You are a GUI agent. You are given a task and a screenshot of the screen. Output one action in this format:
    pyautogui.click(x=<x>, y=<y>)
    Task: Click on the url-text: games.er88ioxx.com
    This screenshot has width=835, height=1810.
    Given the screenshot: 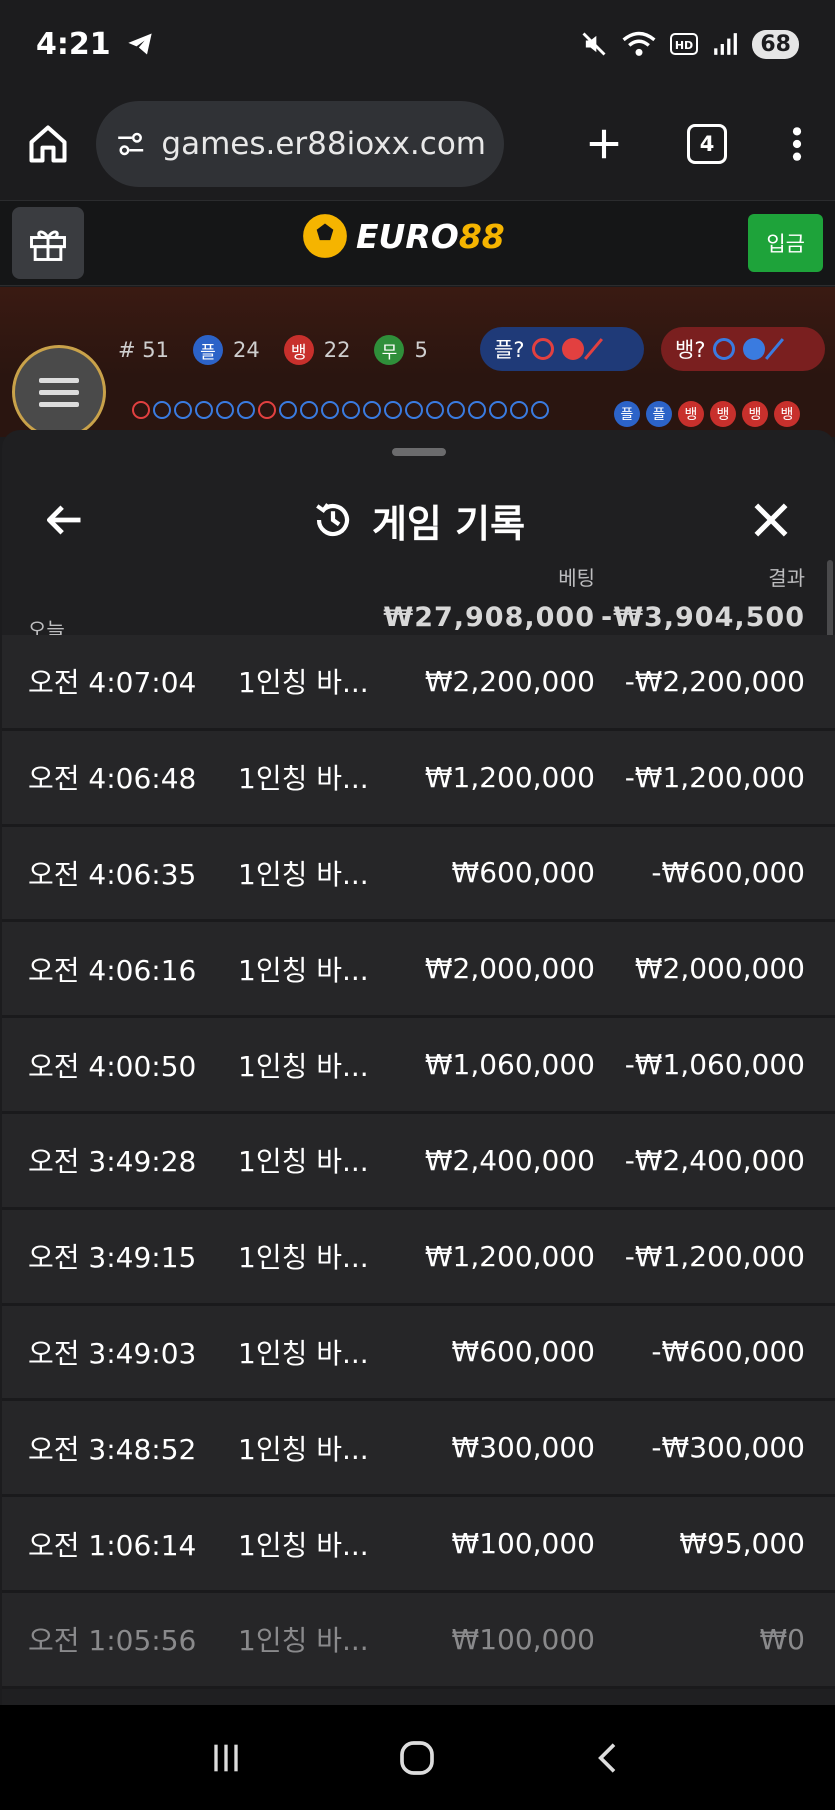 What is the action you would take?
    pyautogui.click(x=323, y=144)
    